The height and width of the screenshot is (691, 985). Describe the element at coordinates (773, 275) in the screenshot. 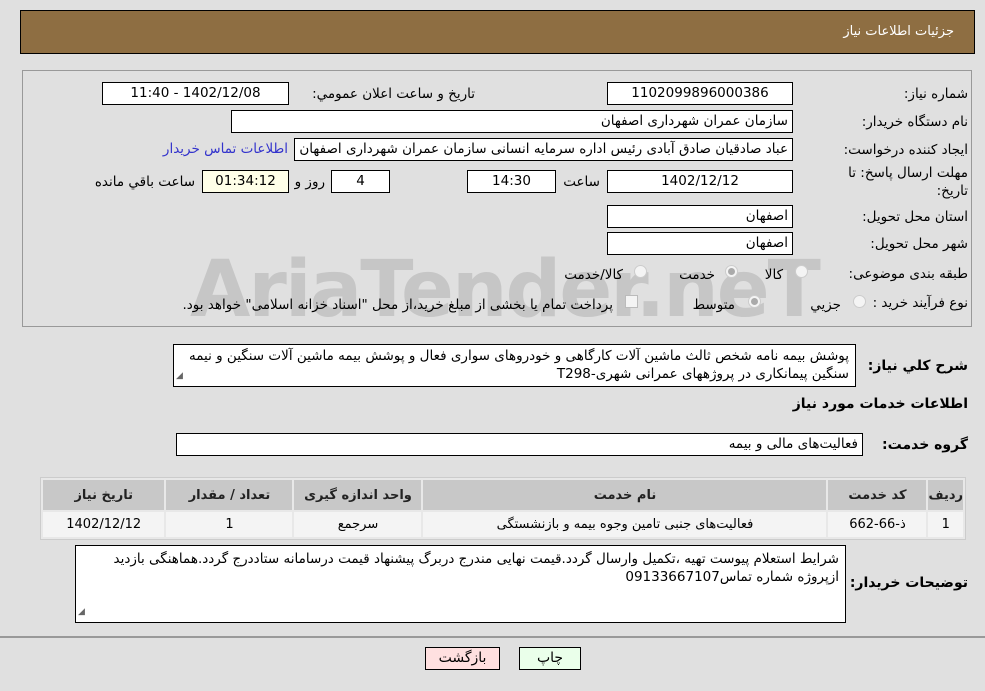

I see `category-option-goods: کالا` at that location.